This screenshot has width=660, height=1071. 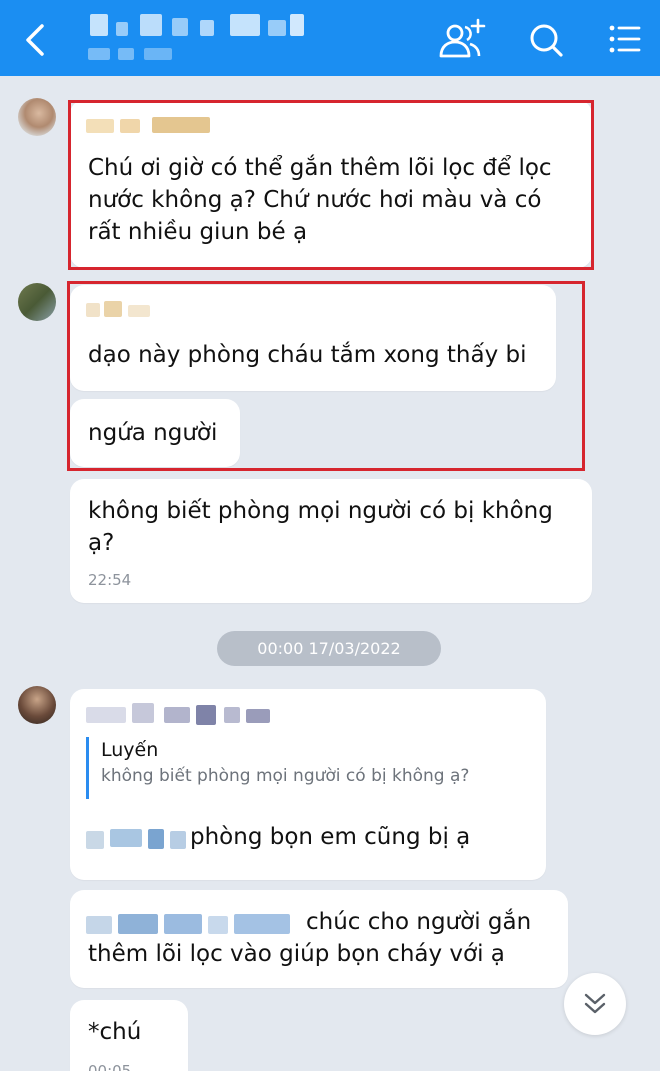 I want to click on message-text: phòng bọn em cũng bị ạ, so click(x=330, y=837).